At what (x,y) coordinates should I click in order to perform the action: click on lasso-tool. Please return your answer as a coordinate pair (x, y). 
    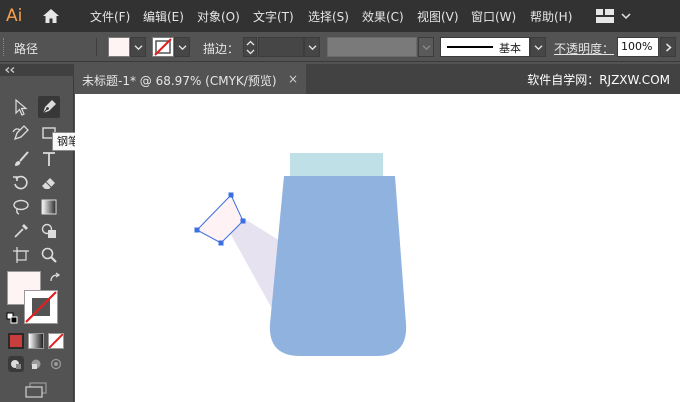
    Looking at the image, I should click on (21, 207).